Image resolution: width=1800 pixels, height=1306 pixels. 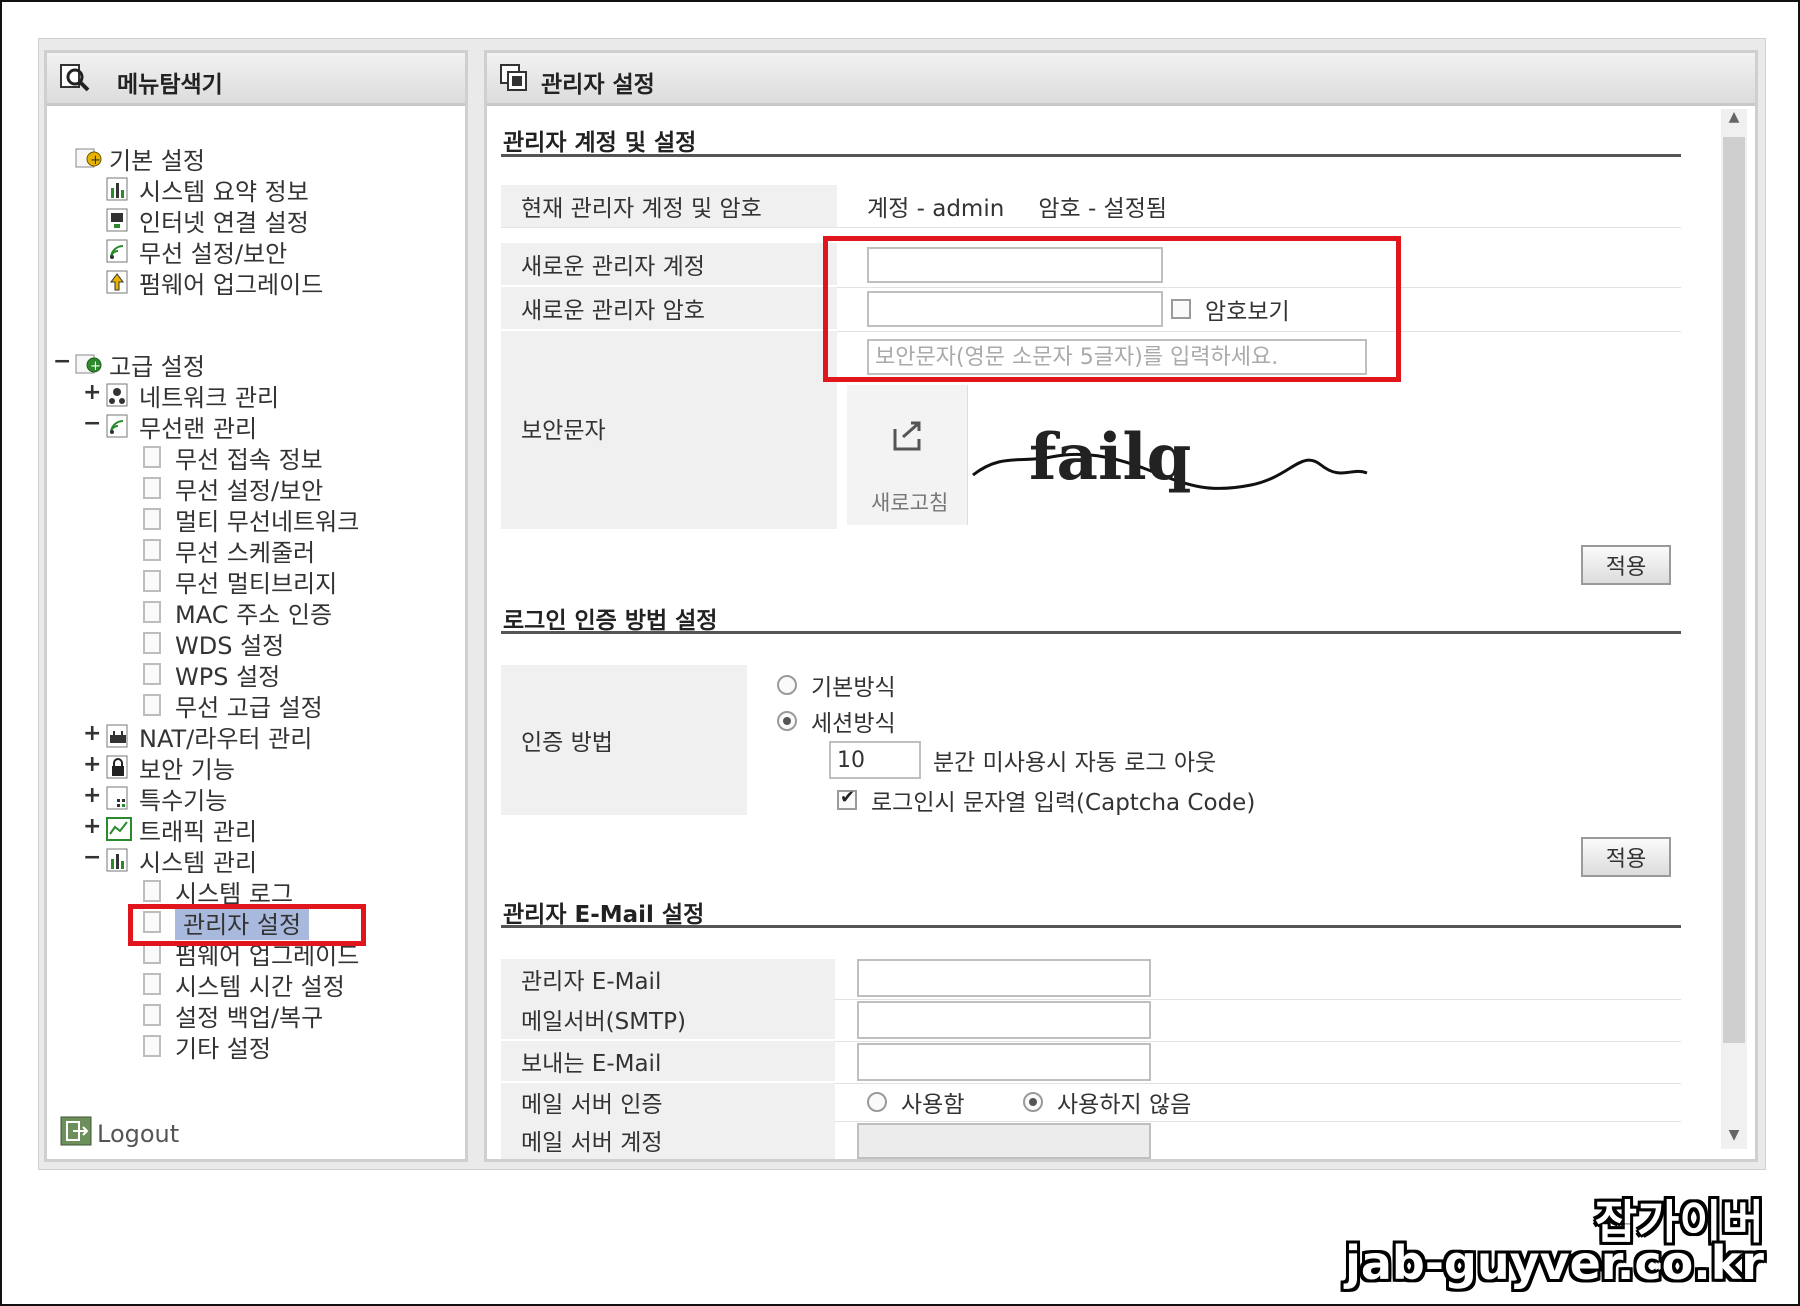 I want to click on tree-item-label: 설정 백업/복구, so click(x=249, y=1017).